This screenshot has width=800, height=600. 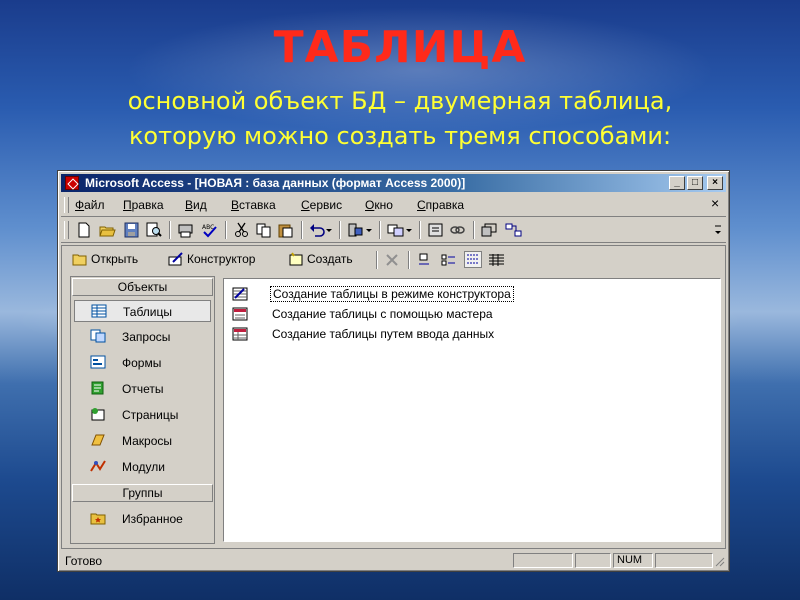 I want to click on large-icons-view-icon, so click(x=424, y=260).